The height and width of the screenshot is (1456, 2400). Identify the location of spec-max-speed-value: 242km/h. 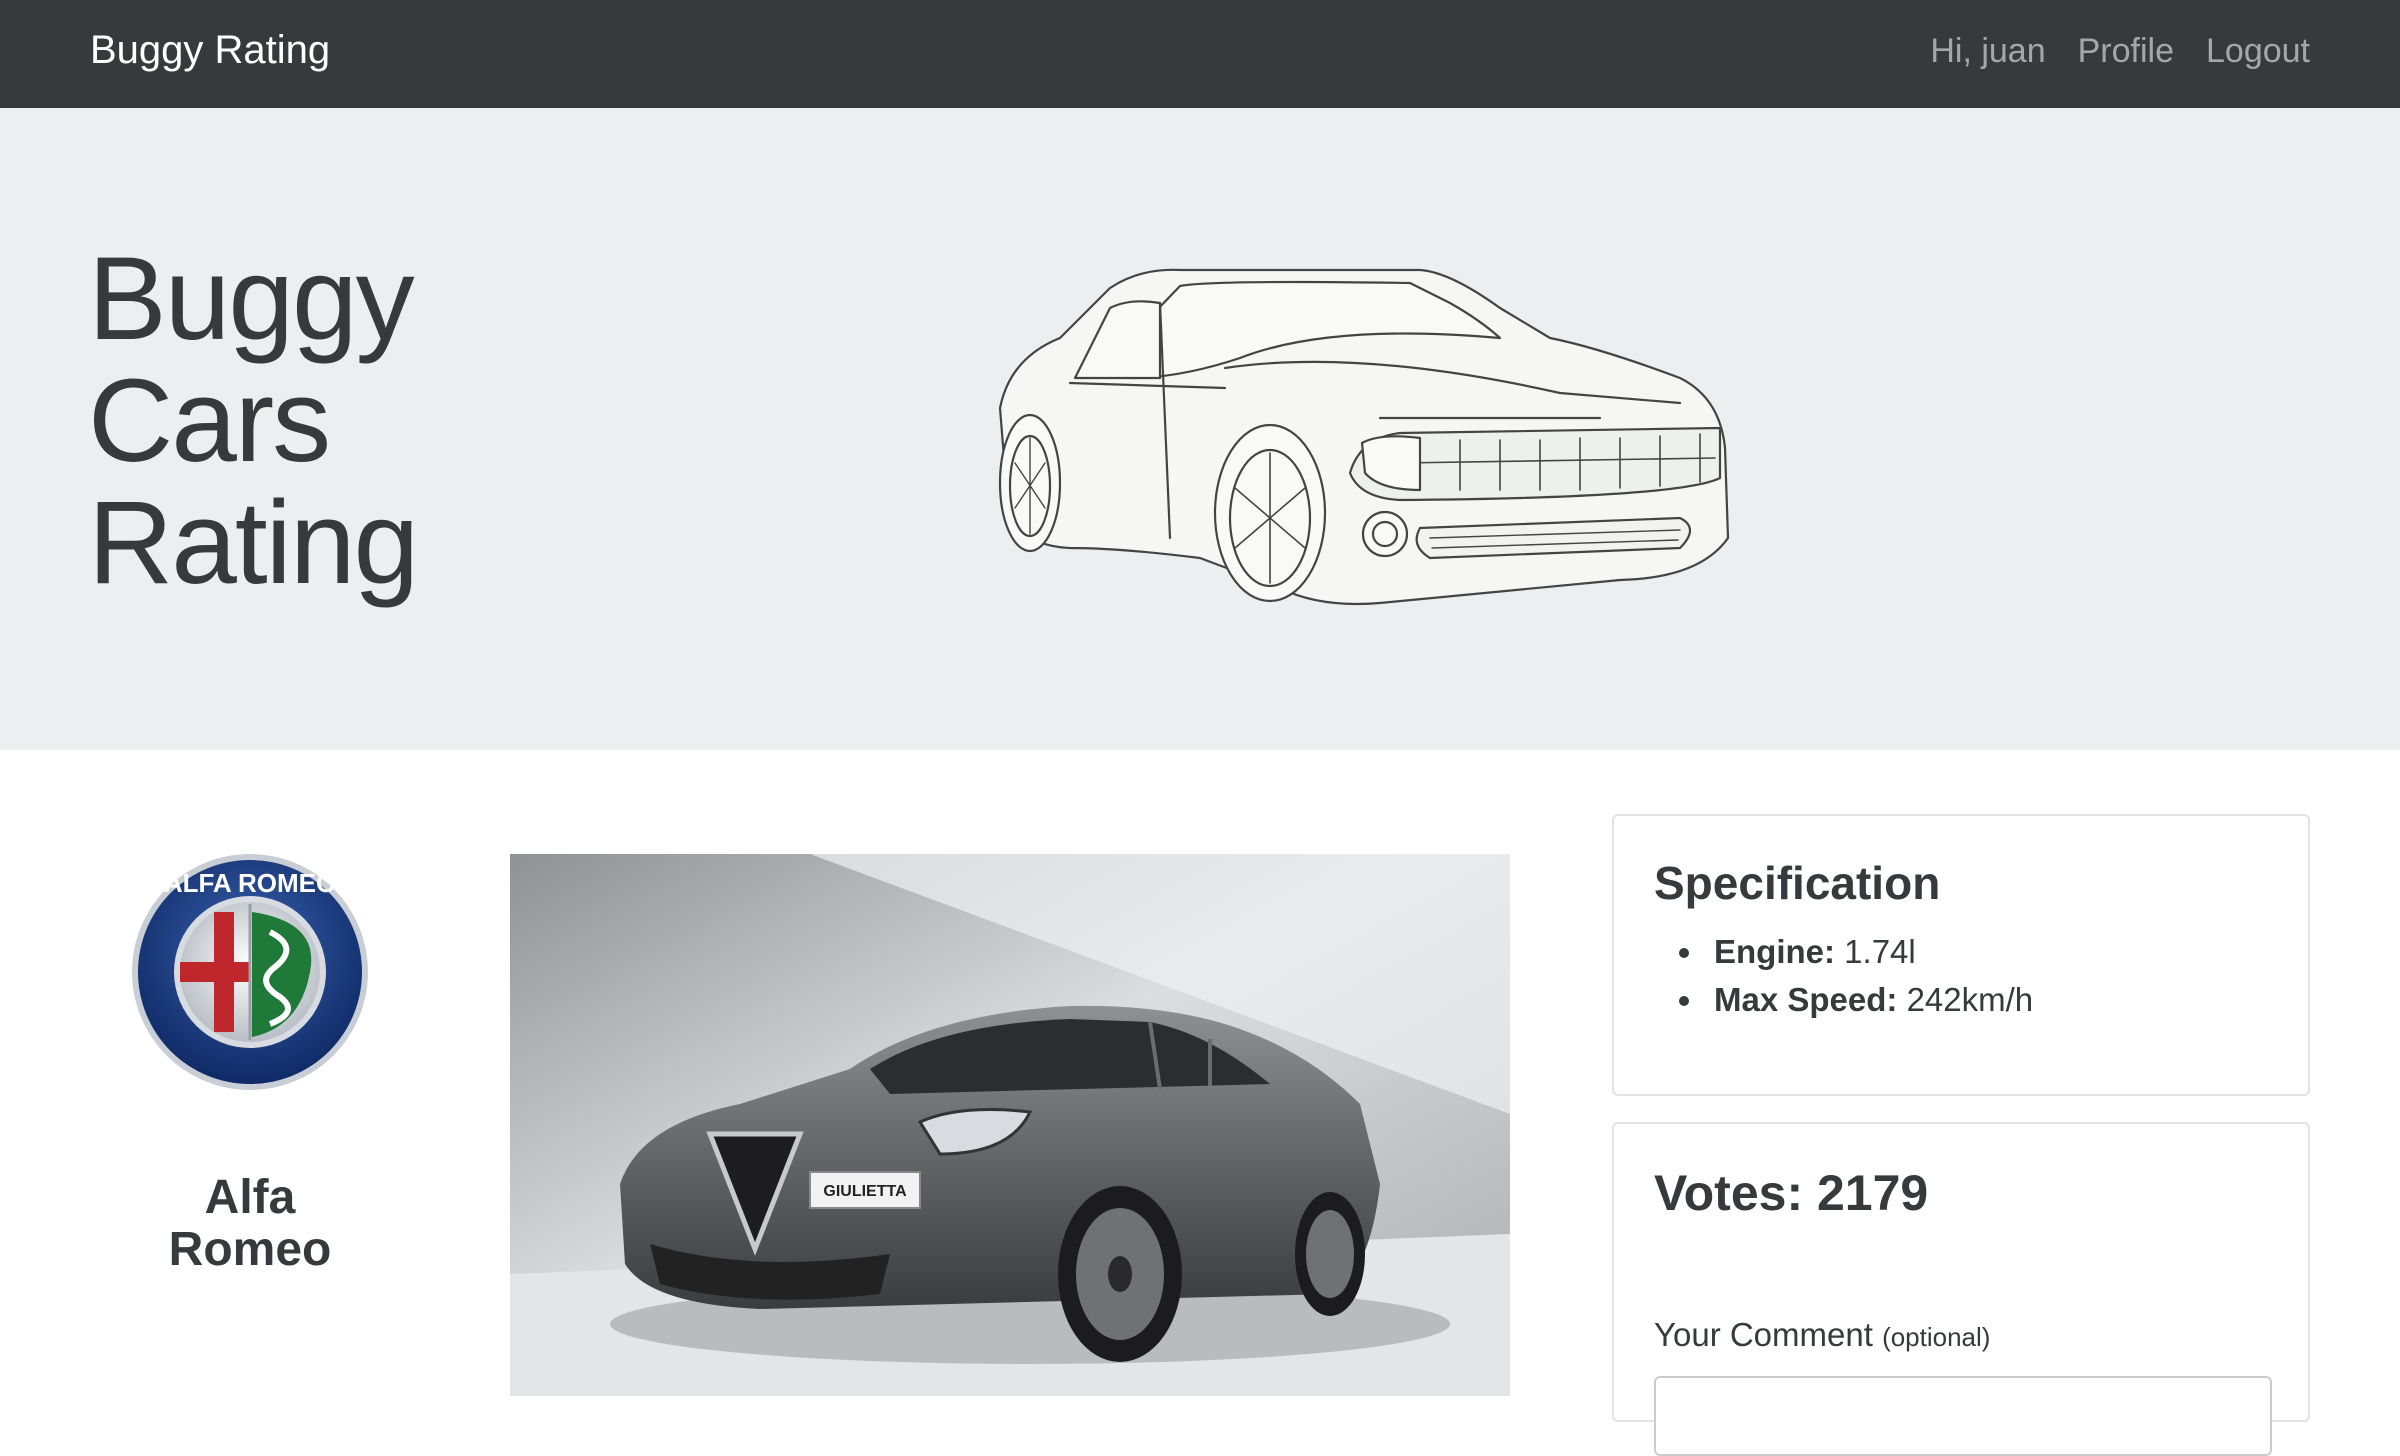
(1970, 999).